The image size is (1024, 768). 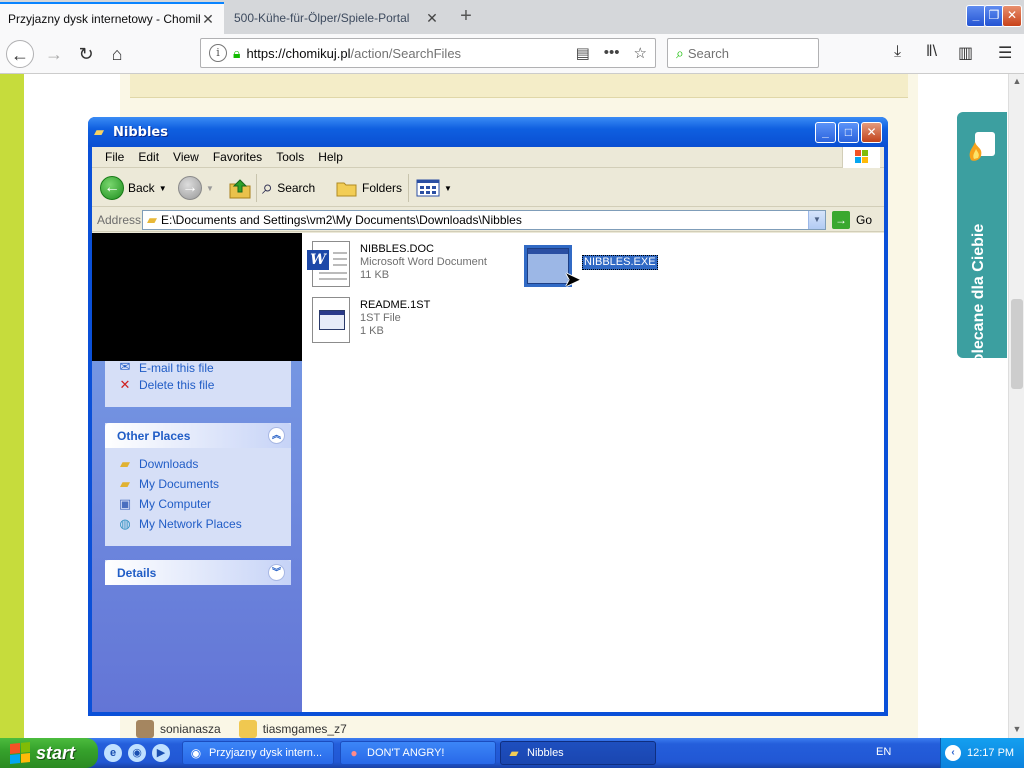 I want to click on menu-icon: ☰, so click(x=1005, y=53).